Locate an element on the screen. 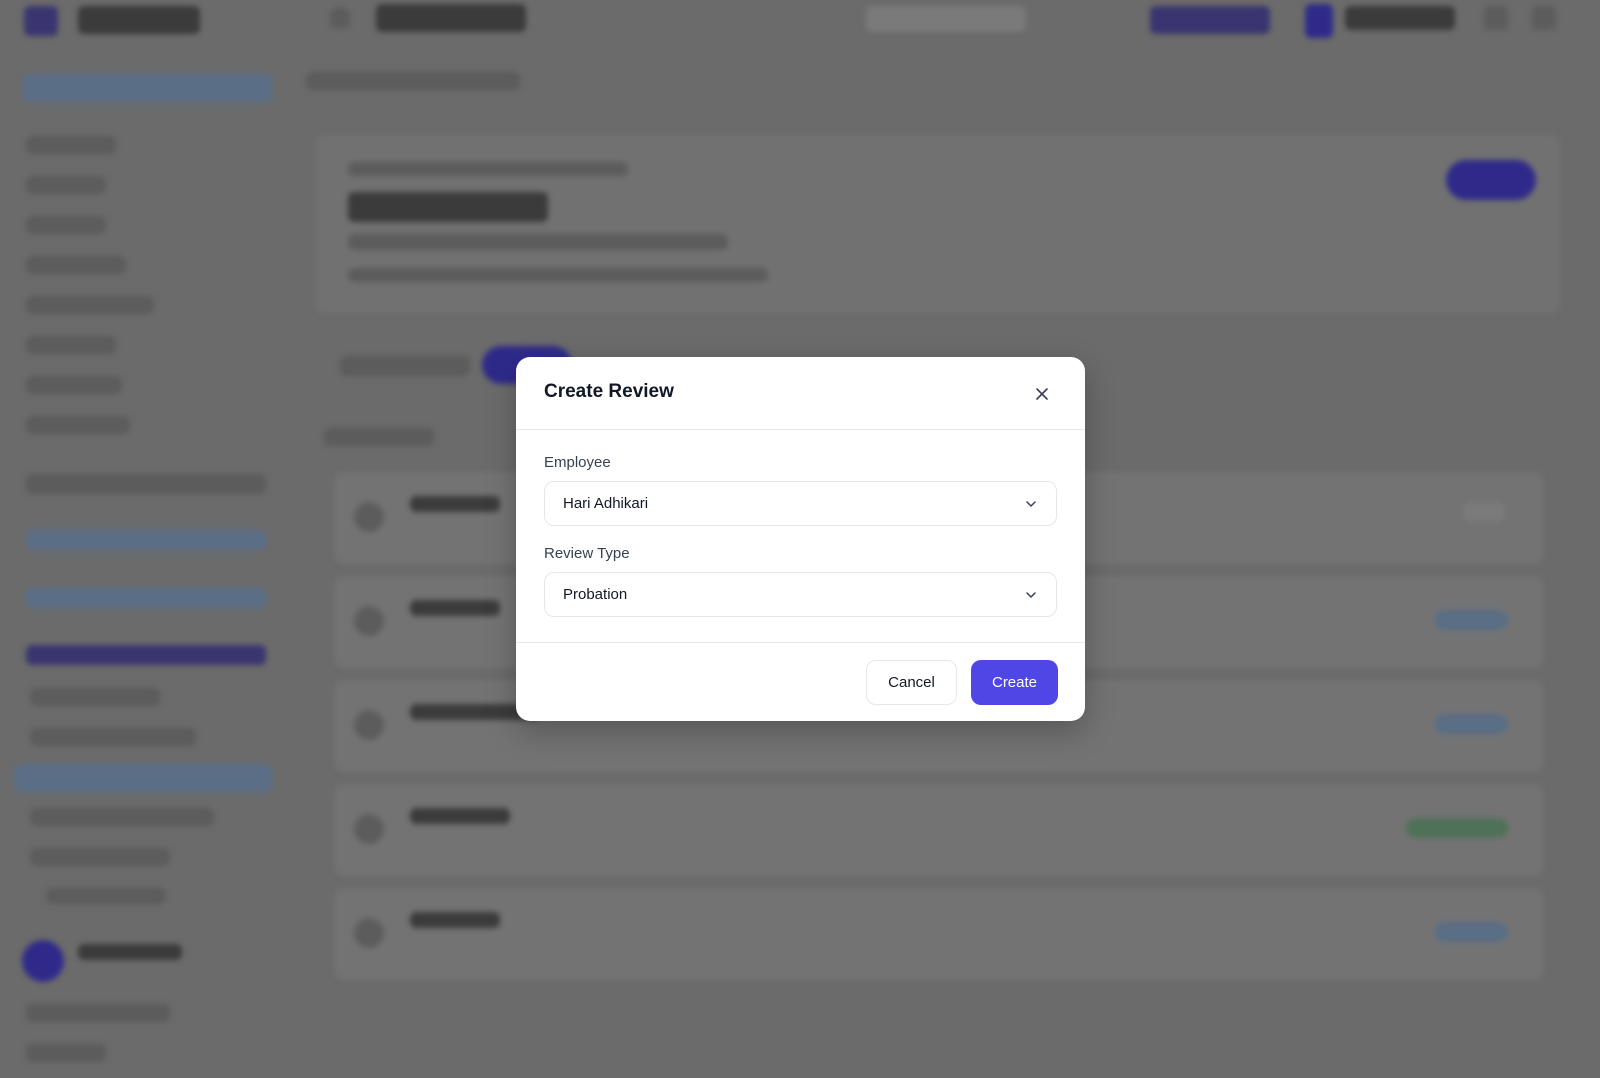 This screenshot has width=1600, height=1078. app-name-placeholder is located at coordinates (139, 20).